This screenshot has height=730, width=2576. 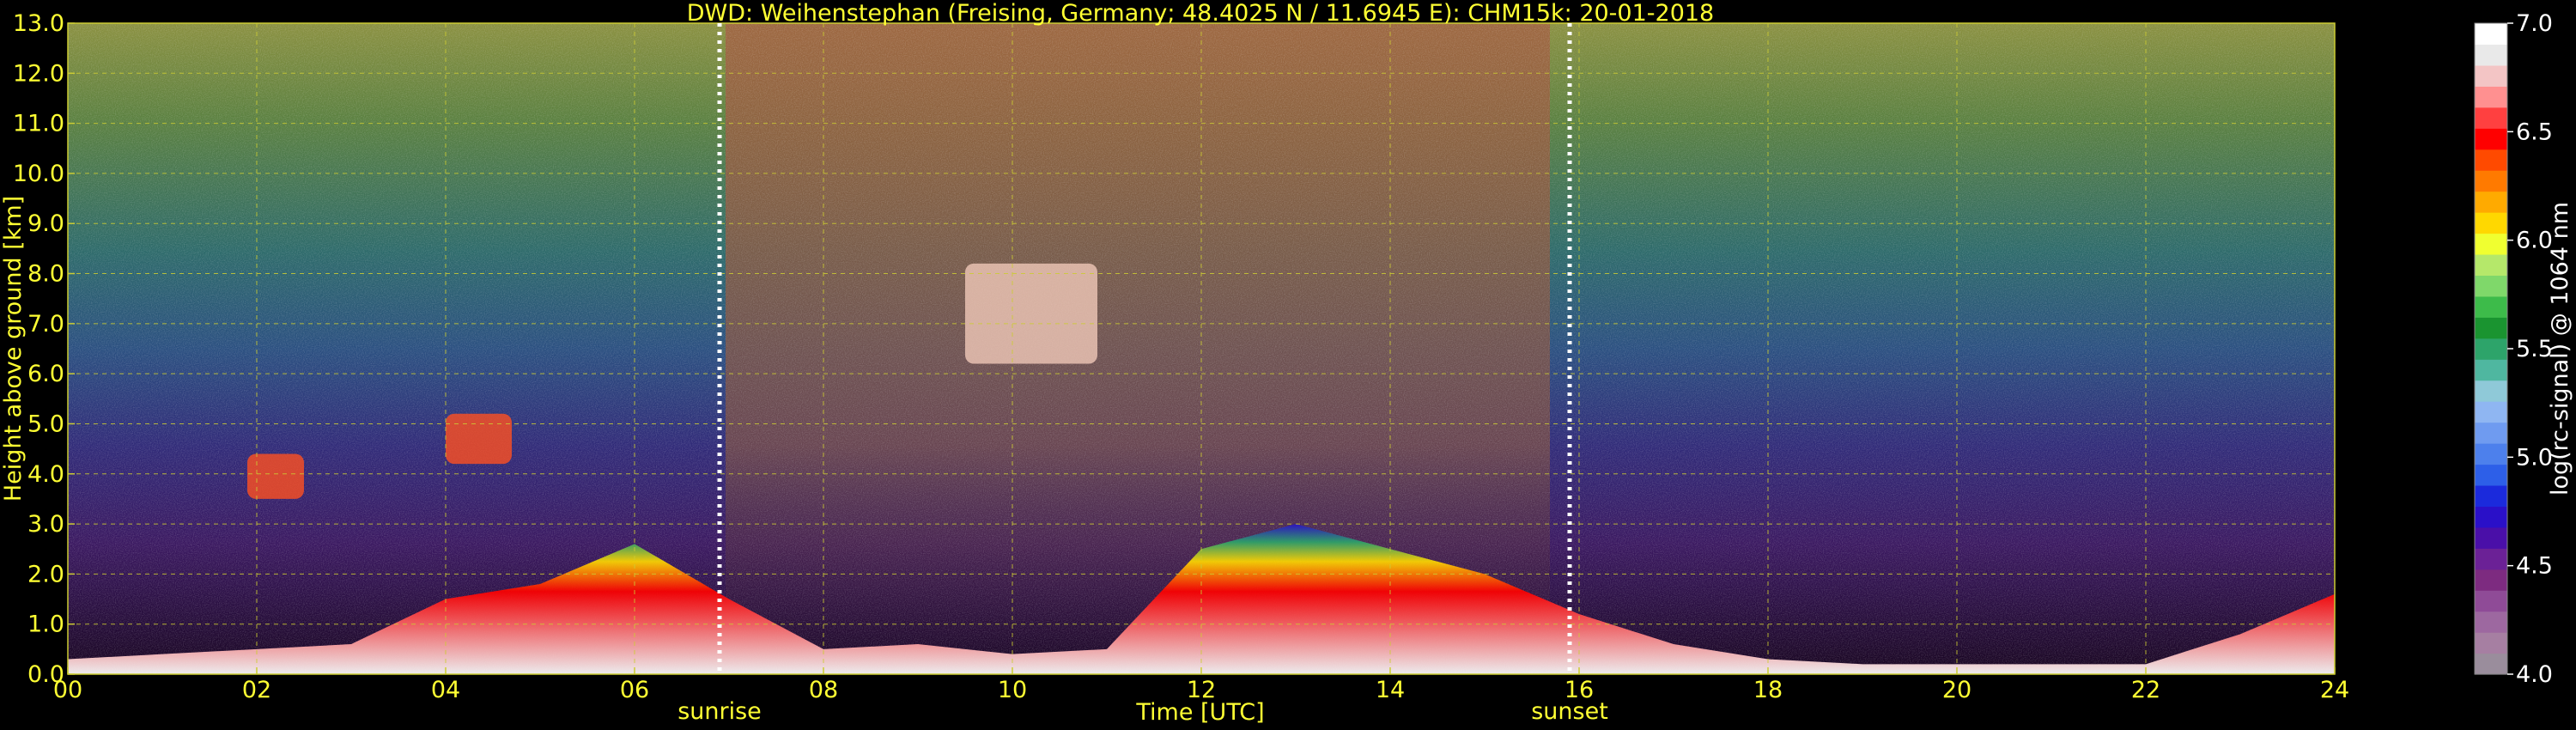 What do you see at coordinates (823, 690) in the screenshot?
I see `x-tick-label: 08` at bounding box center [823, 690].